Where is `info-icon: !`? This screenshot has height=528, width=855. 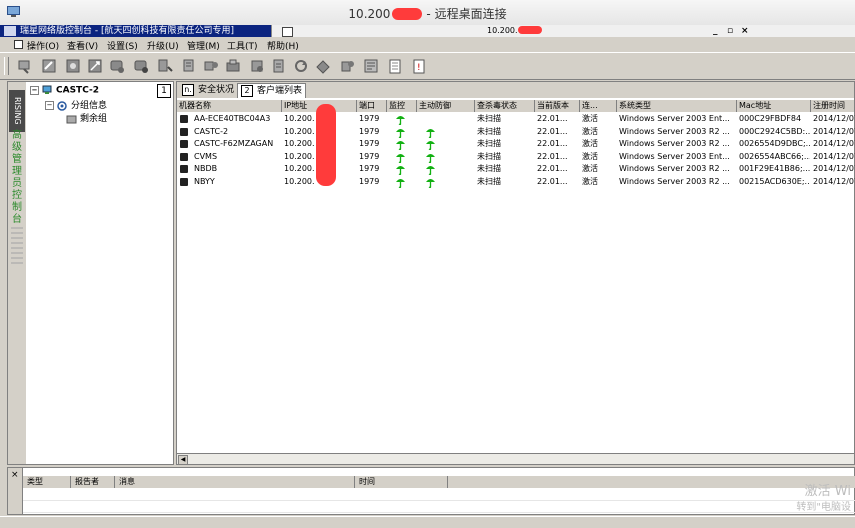 info-icon: ! is located at coordinates (419, 66).